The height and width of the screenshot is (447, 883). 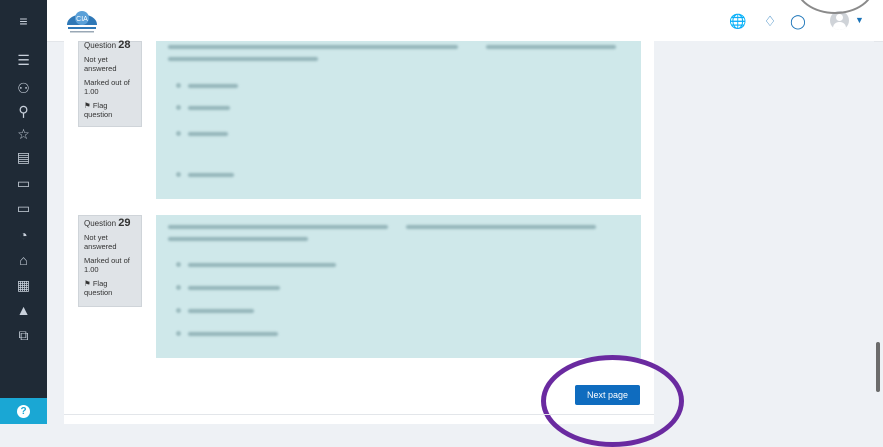 I want to click on users-icon: ⚇, so click(x=23, y=88).